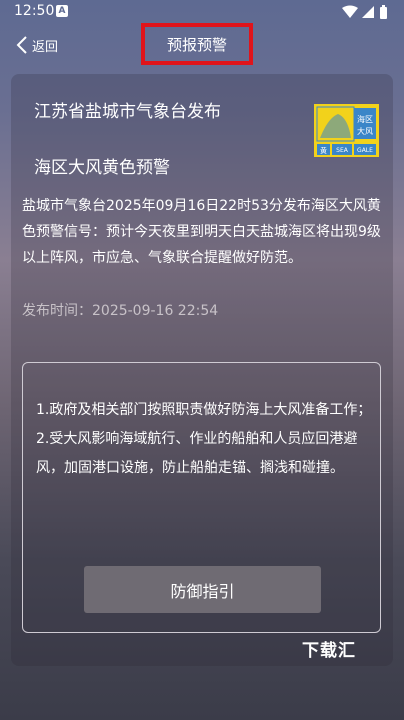 The height and width of the screenshot is (720, 404). Describe the element at coordinates (102, 168) in the screenshot. I see `warning-title: 海区大风黄色预警` at that location.